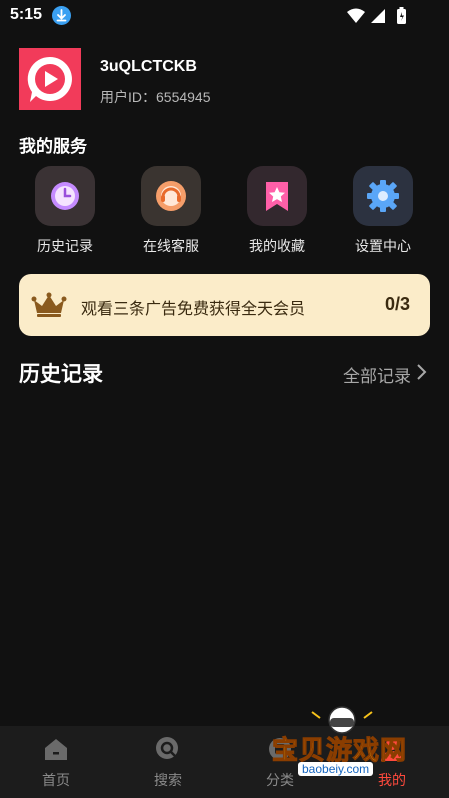 The height and width of the screenshot is (798, 449). I want to click on chevron-right-icon, so click(421, 374).